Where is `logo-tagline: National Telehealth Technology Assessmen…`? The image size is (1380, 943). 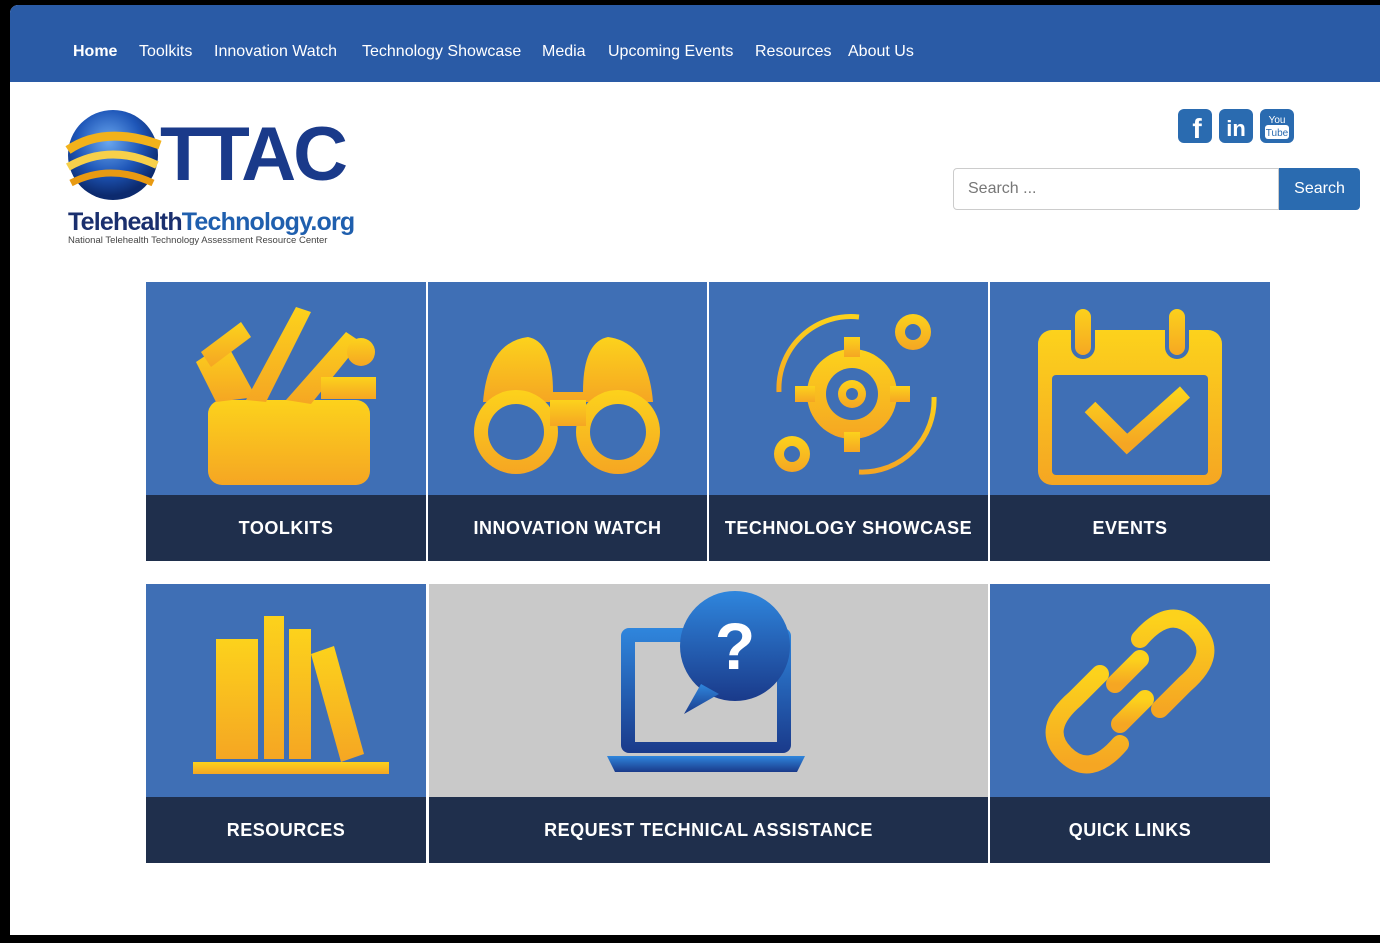 logo-tagline: National Telehealth Technology Assessmen… is located at coordinates (198, 240).